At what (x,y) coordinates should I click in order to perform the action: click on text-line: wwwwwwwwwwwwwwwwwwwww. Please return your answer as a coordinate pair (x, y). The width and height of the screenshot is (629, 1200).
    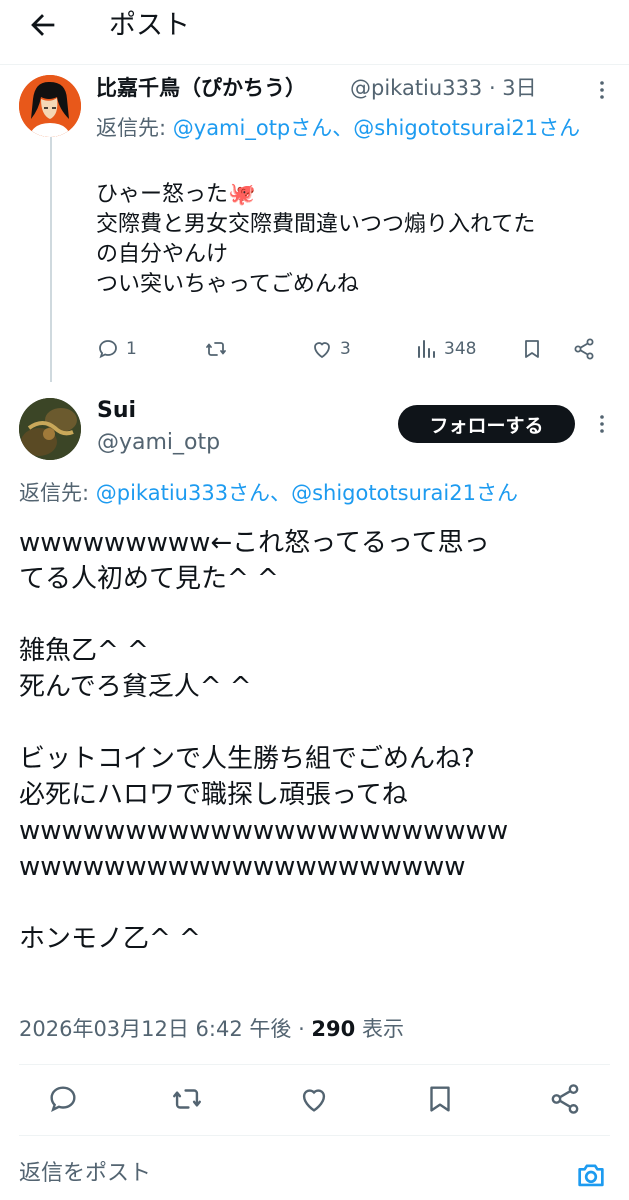
    Looking at the image, I should click on (242, 867).